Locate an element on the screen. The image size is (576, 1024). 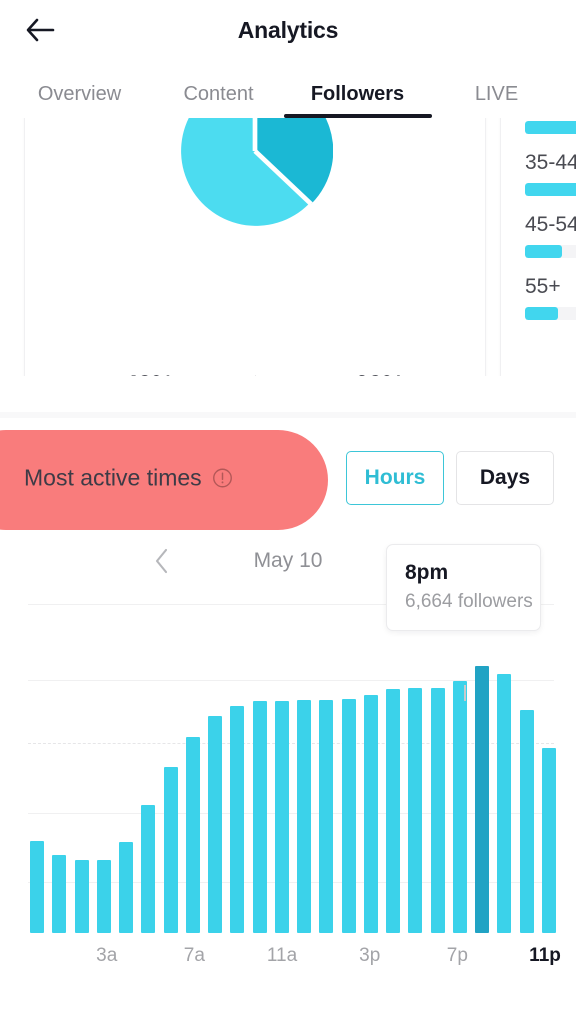
back-button is located at coordinates (40, 30).